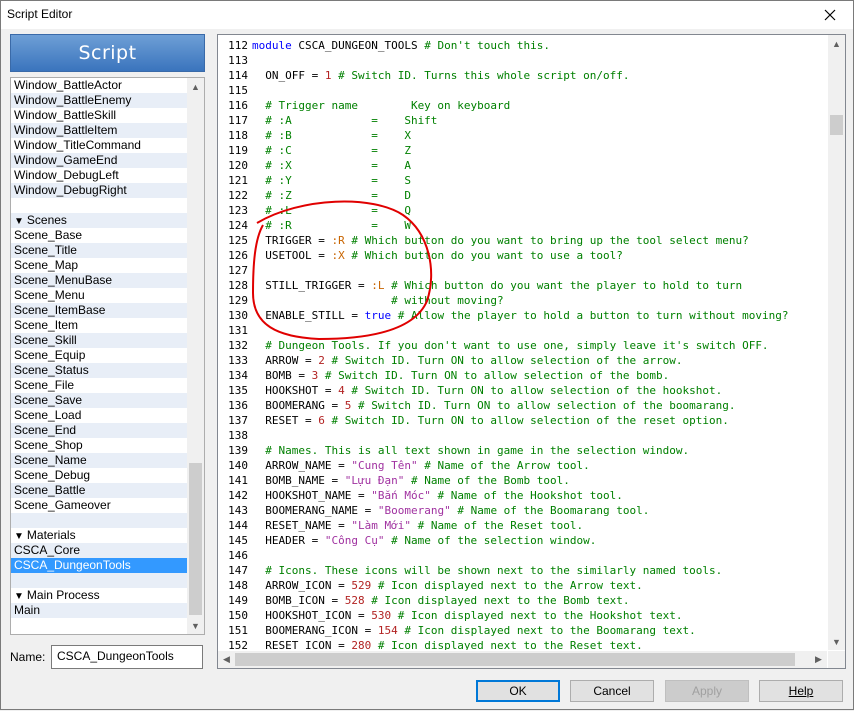 This screenshot has height=711, width=854. I want to click on list-item: Window_TitleCommand, so click(99, 145).